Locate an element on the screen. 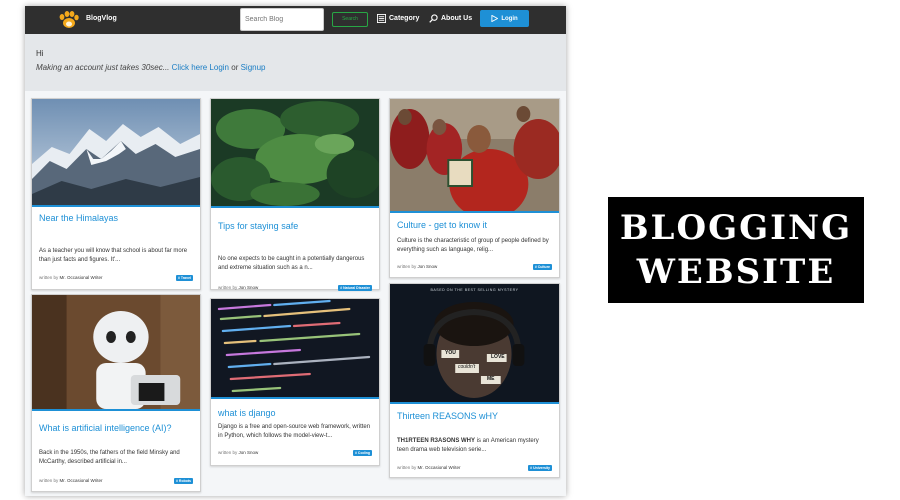  play-icon is located at coordinates (495, 18).